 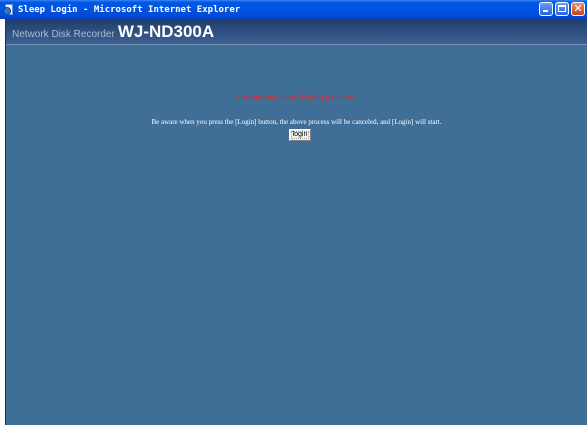 I want to click on close-button: ✕, so click(x=578, y=9).